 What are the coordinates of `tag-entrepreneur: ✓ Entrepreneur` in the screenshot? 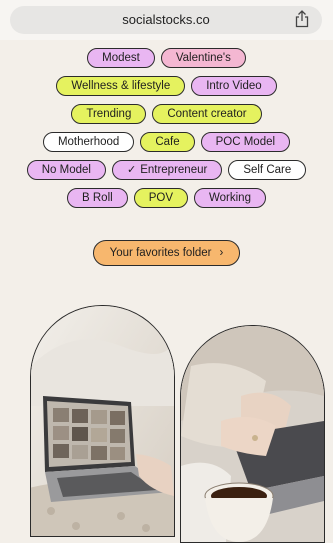 It's located at (167, 170).